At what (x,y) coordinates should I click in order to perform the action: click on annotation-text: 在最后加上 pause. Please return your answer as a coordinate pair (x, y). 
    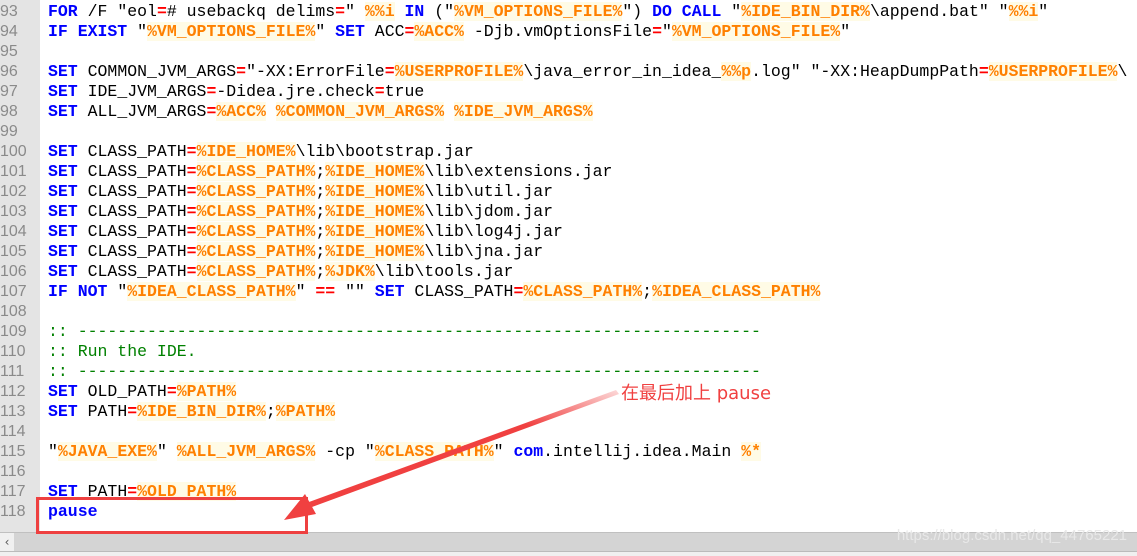
    Looking at the image, I should click on (696, 393).